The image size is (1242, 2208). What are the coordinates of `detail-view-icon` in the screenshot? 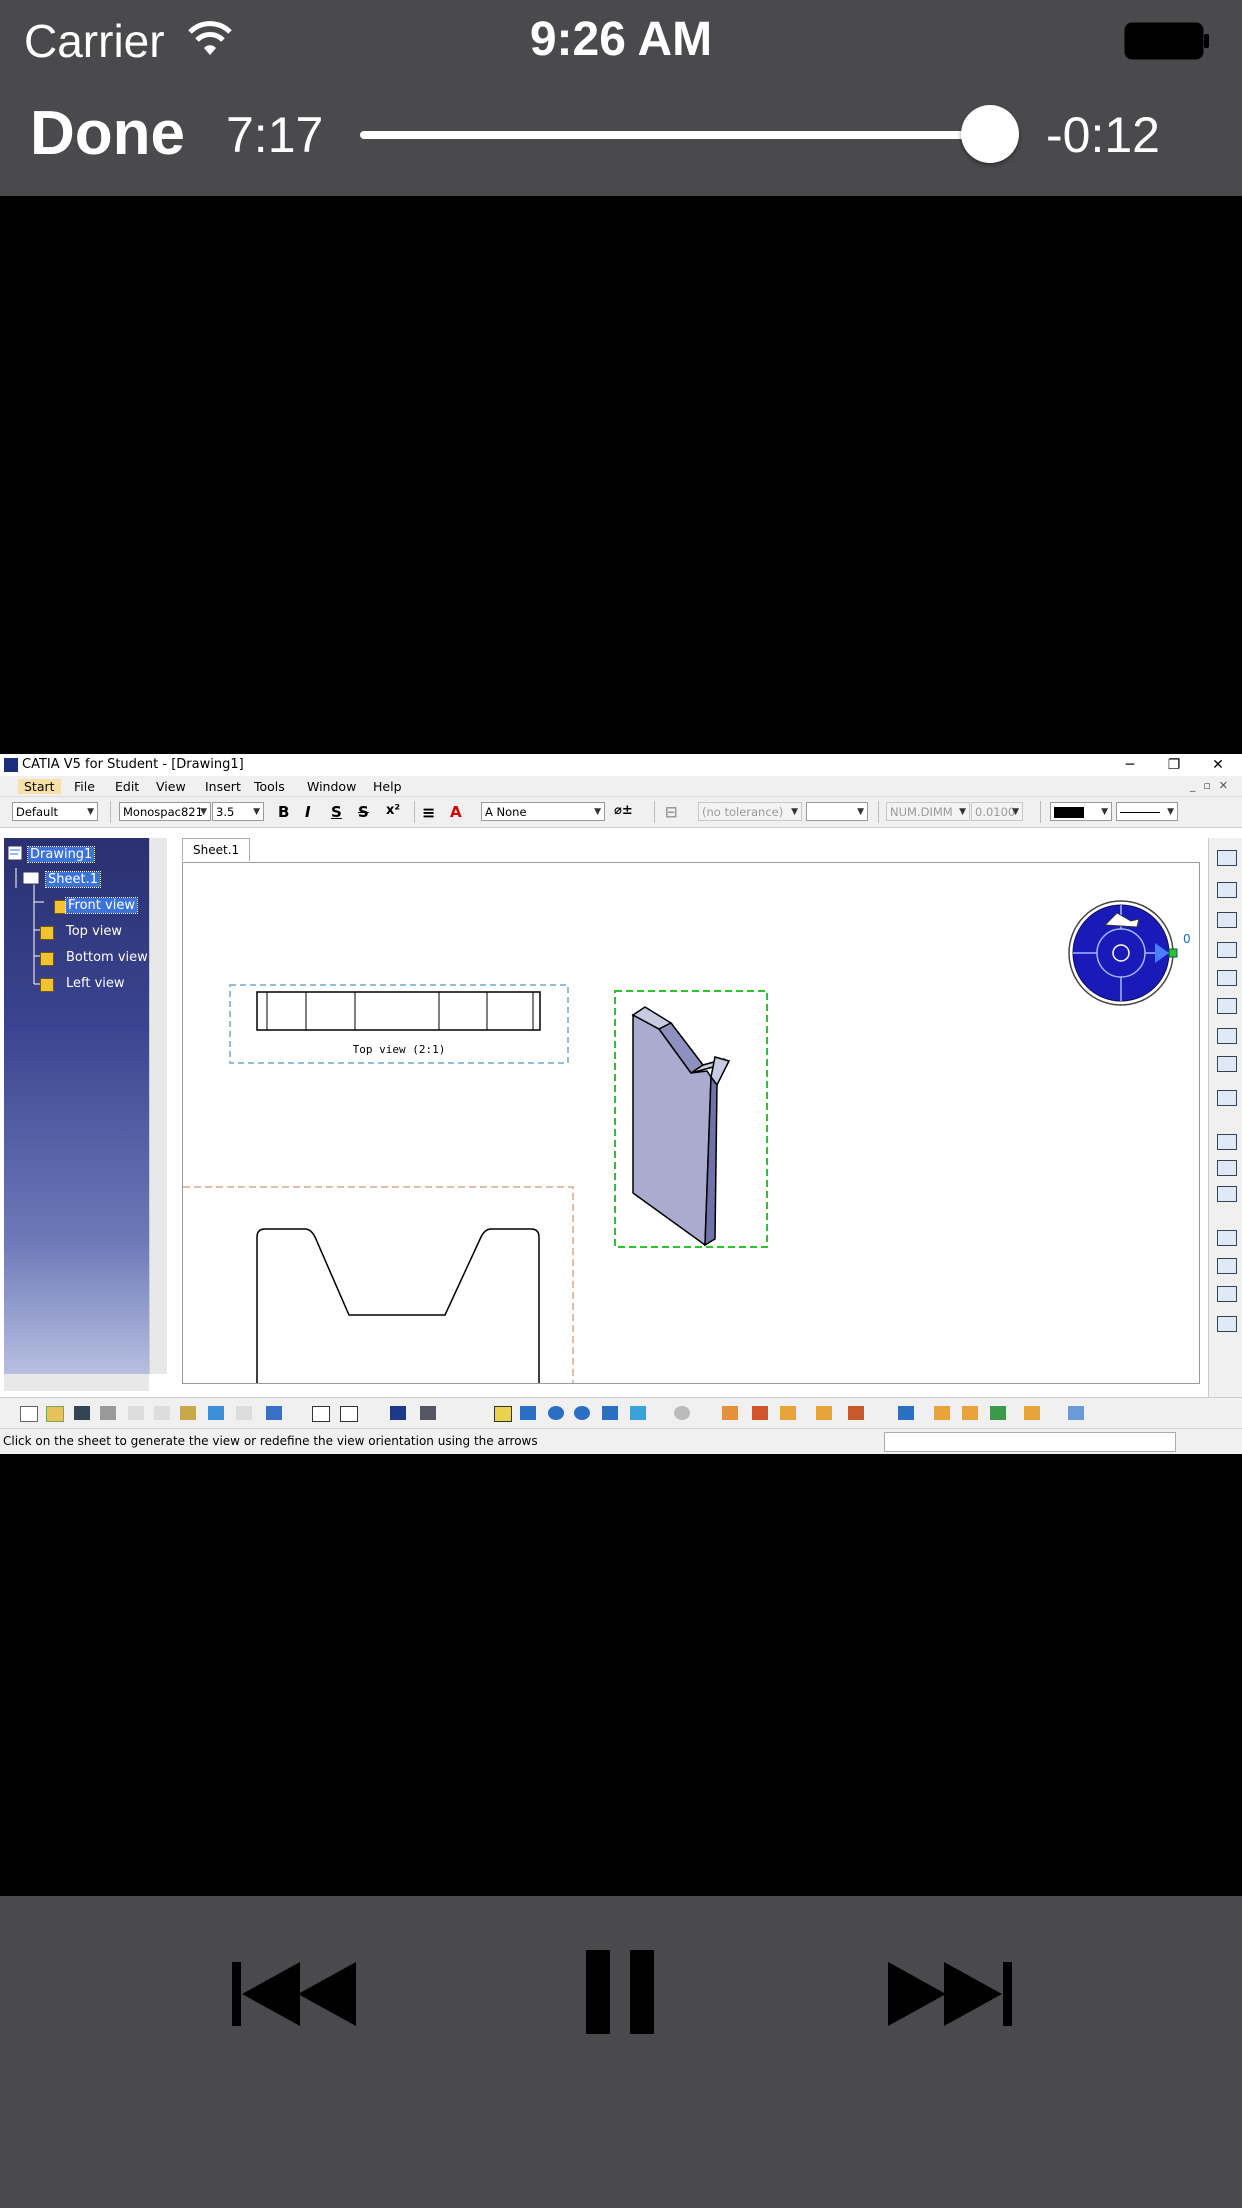 It's located at (1227, 978).